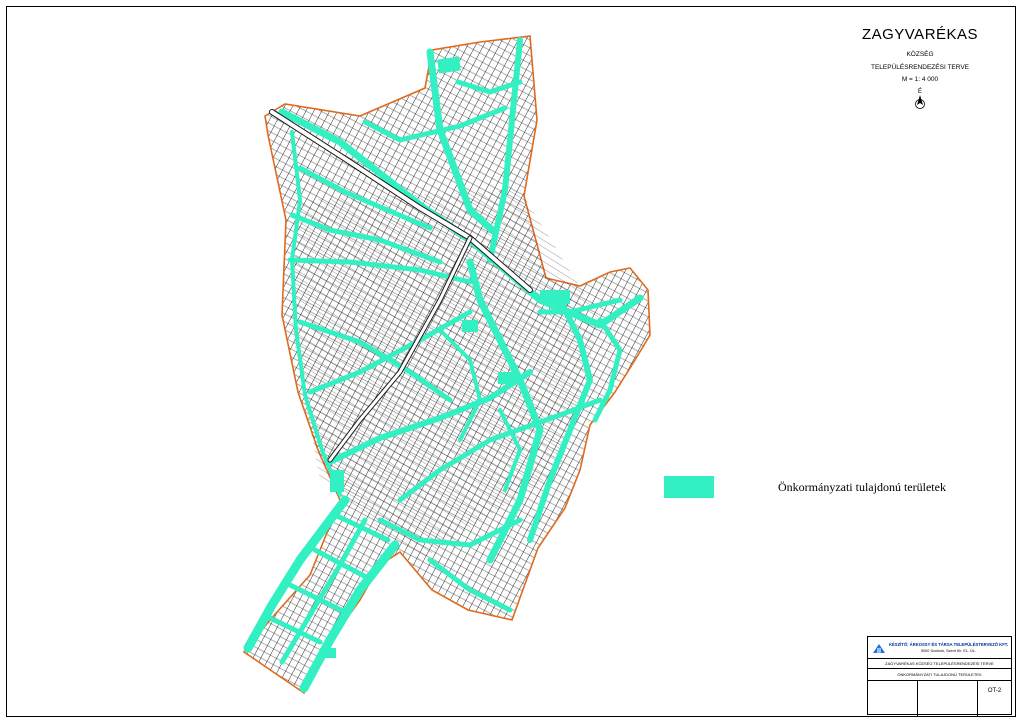 This screenshot has width=1024, height=725. I want to click on scale-label: M = 1: 4 000, so click(920, 79).